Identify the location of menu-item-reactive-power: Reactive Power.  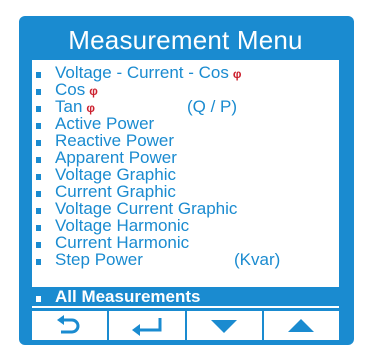
(185, 140).